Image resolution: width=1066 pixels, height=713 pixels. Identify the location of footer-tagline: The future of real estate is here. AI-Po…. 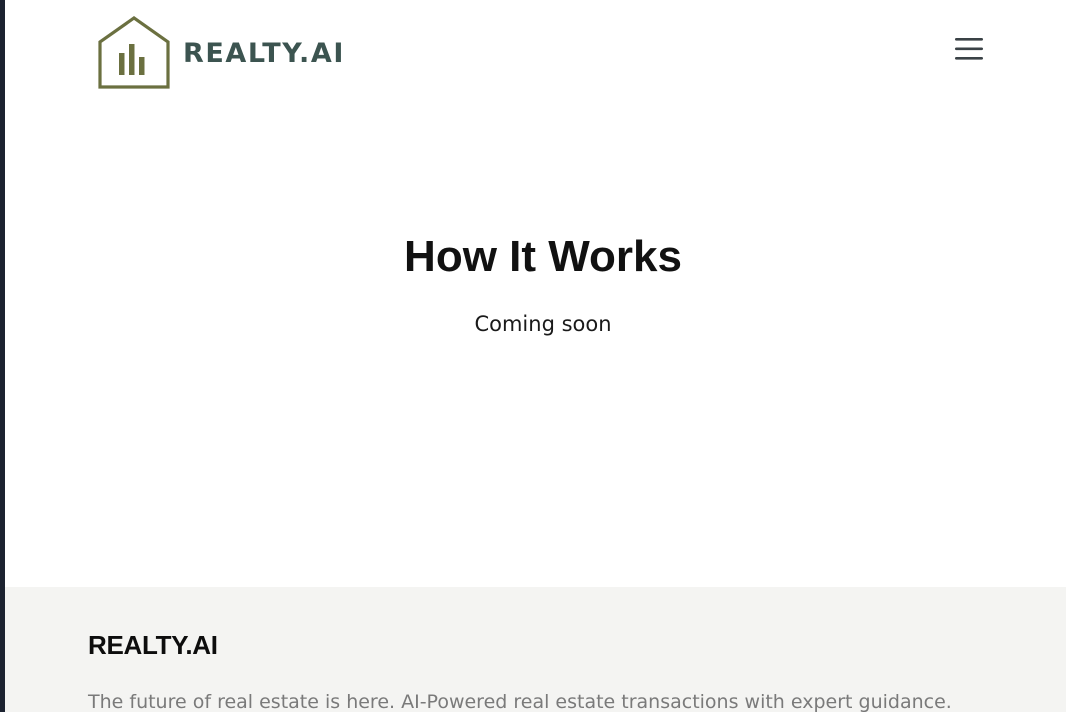
(520, 702).